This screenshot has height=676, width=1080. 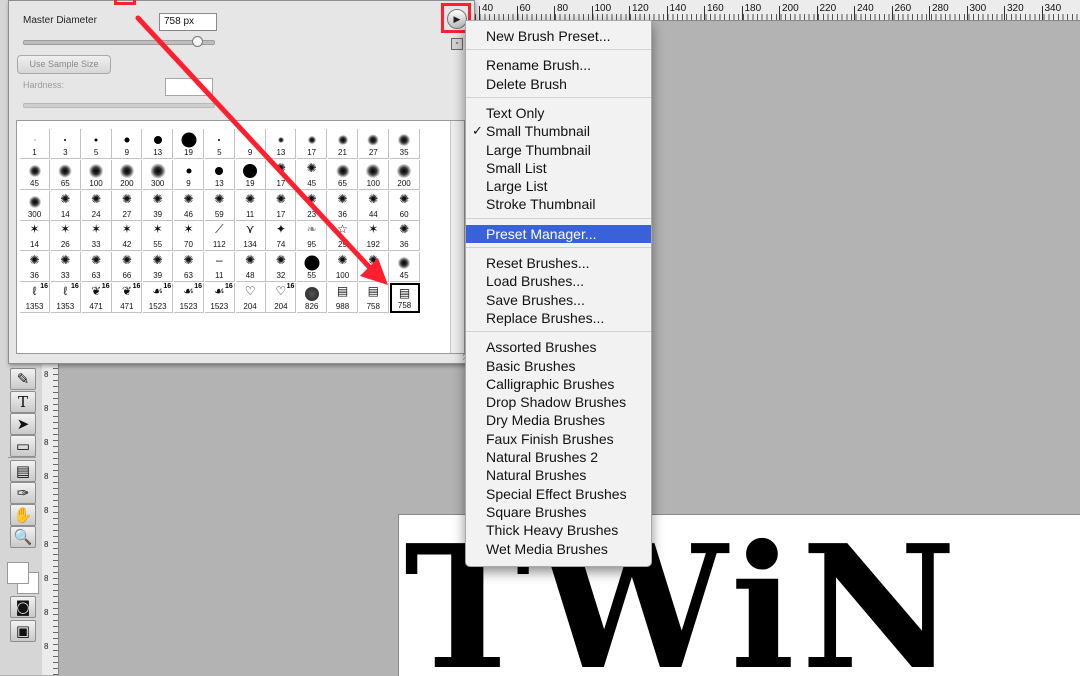 I want to click on brush-preset-27: 27, so click(x=373, y=144).